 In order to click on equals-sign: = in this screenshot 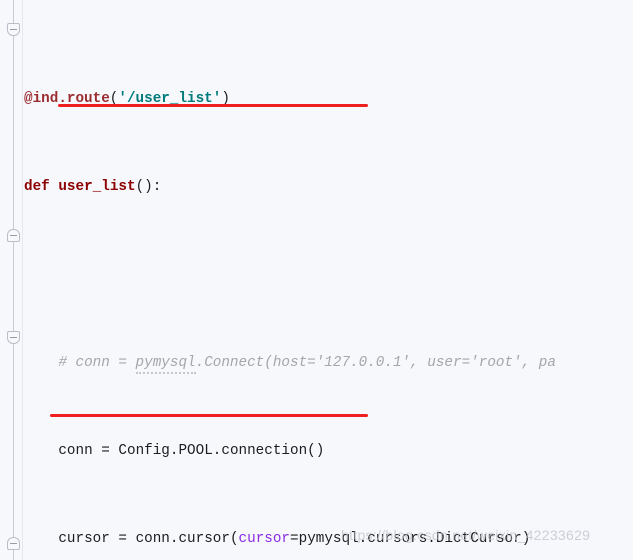, I will do `click(294, 539)`.